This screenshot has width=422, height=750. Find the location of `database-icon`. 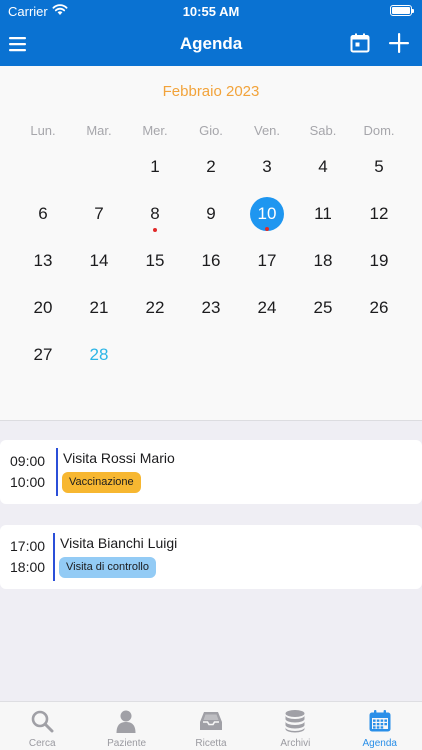

database-icon is located at coordinates (295, 721).